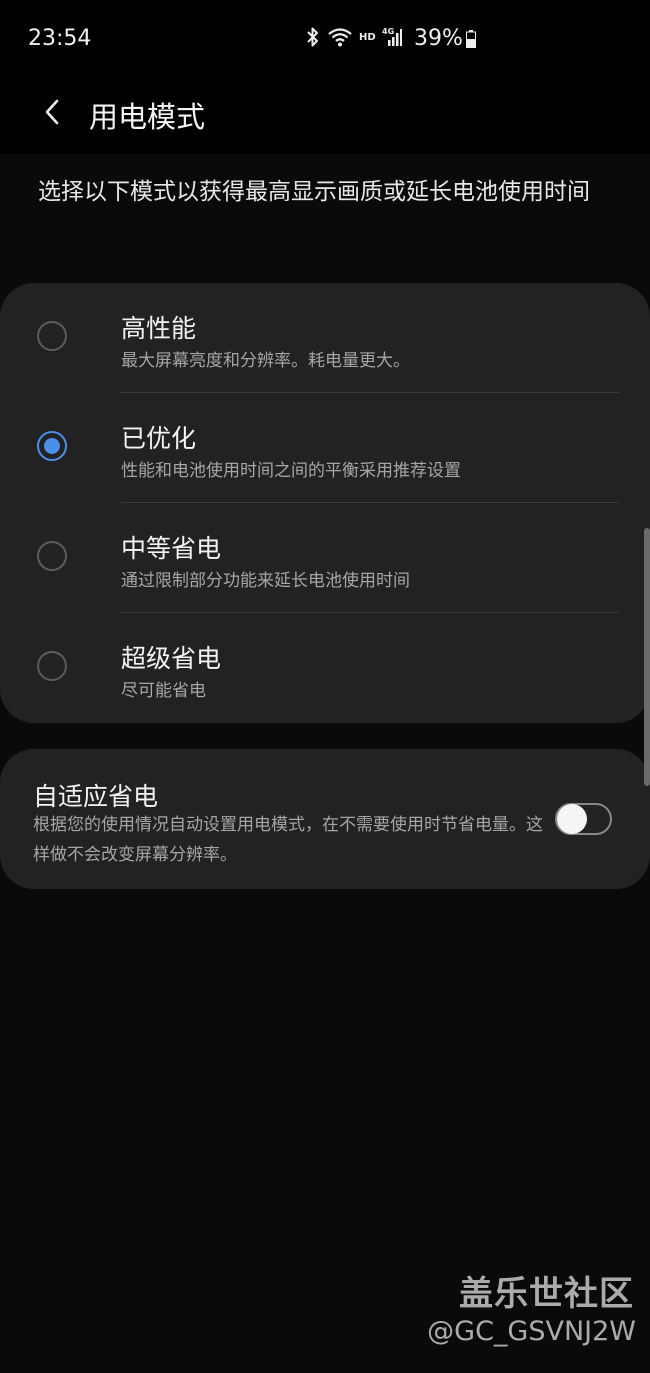  I want to click on toggle-knob, so click(572, 819).